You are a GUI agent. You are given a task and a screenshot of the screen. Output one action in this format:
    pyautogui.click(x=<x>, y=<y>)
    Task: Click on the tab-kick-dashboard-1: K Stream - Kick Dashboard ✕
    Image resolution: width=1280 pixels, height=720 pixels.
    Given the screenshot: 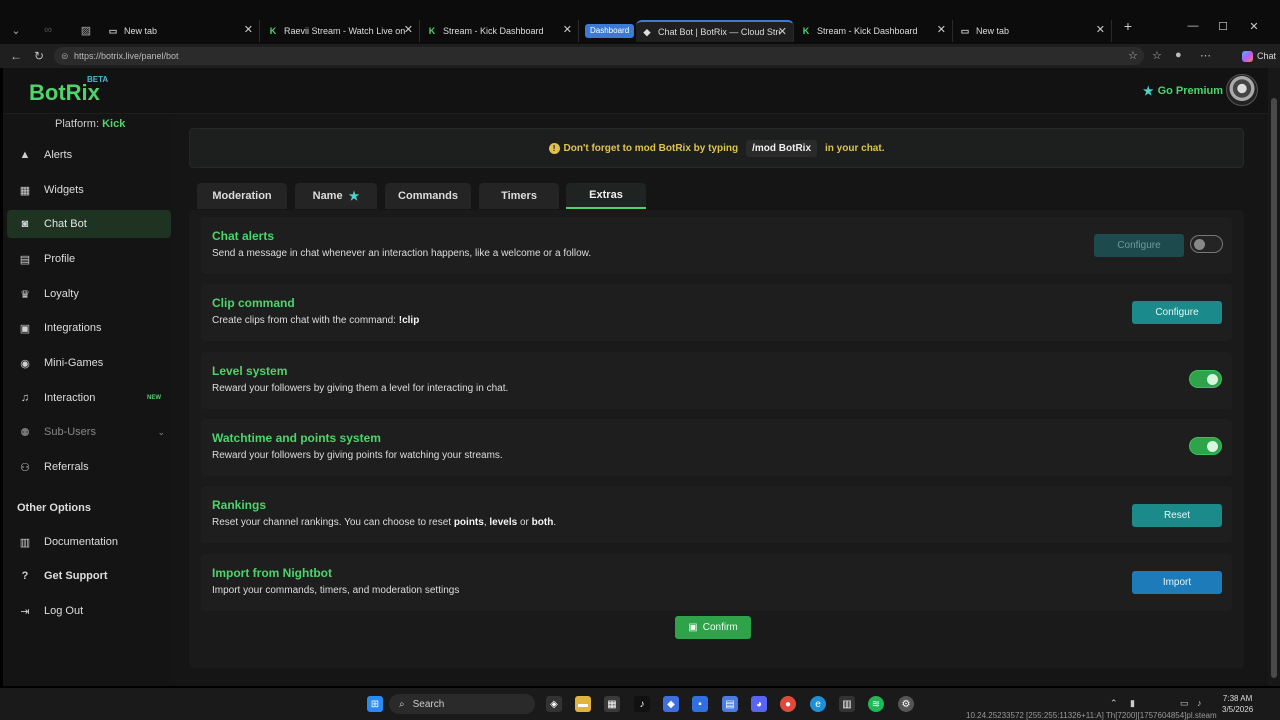 What is the action you would take?
    pyautogui.click(x=500, y=31)
    